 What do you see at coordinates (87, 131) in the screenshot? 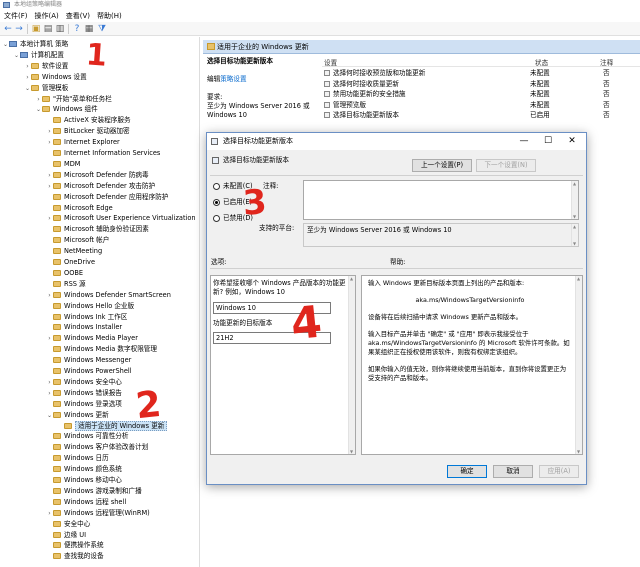
I see `tree-node: › BitLocker 驱动器加密` at bounding box center [87, 131].